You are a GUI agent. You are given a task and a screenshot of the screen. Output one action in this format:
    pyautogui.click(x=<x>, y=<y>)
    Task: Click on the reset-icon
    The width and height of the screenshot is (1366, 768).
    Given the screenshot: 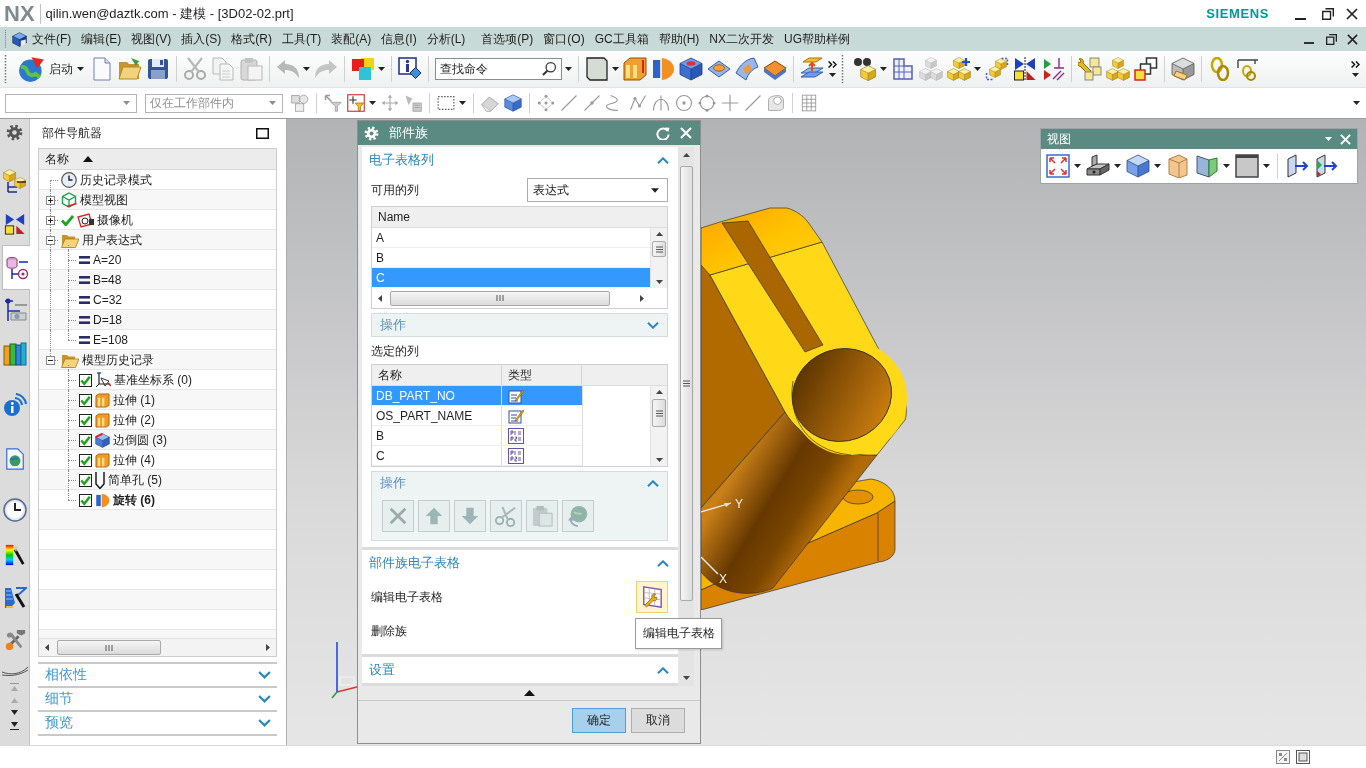 What is the action you would take?
    pyautogui.click(x=663, y=133)
    